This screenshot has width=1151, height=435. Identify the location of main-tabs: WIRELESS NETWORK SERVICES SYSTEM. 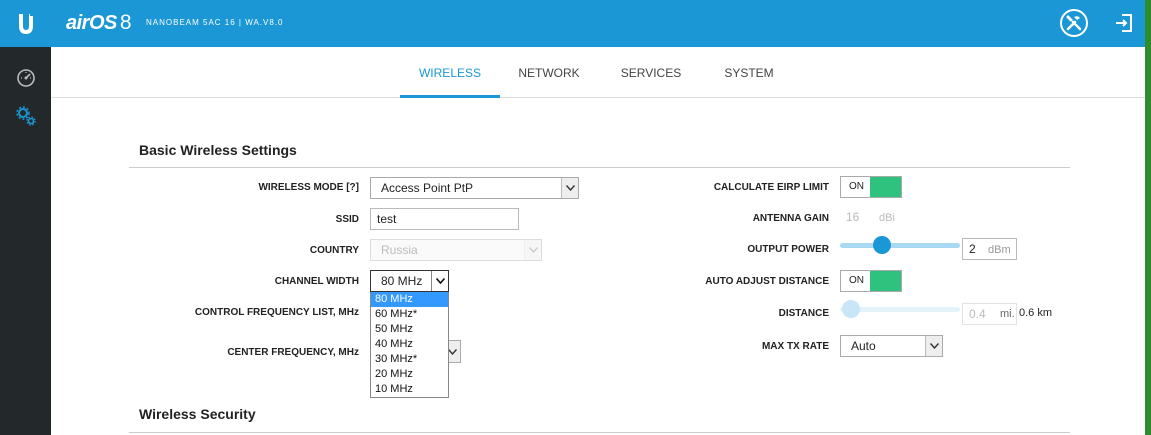
(598, 72).